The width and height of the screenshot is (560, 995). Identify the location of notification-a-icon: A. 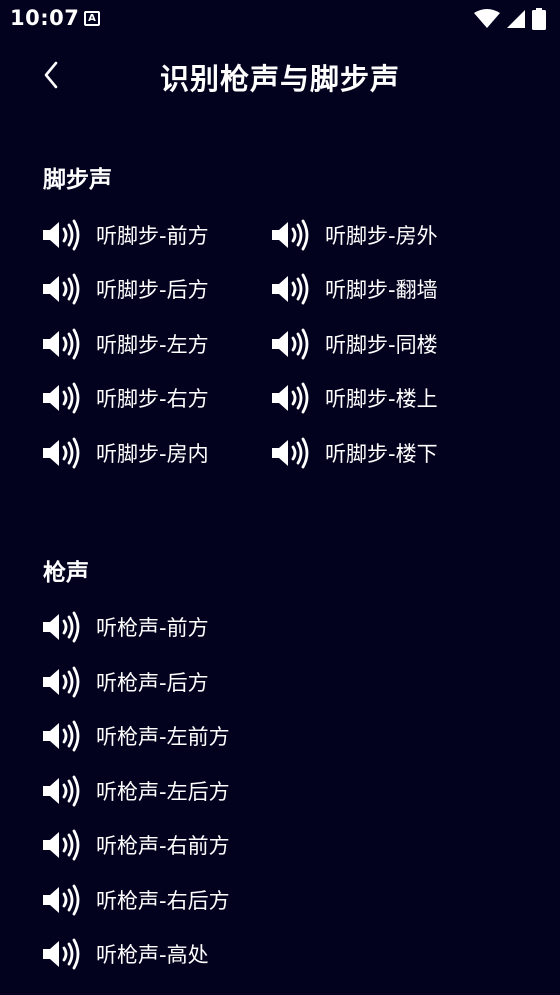
(92, 18).